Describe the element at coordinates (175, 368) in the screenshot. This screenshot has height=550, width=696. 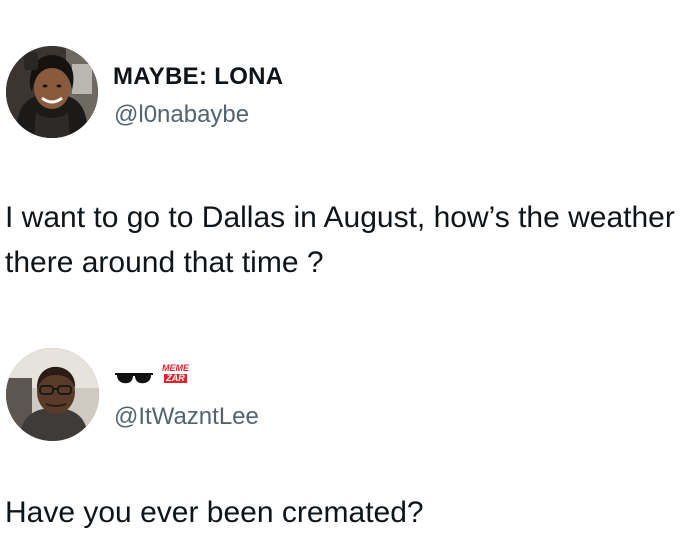
I see `badge-line-1: MEME` at that location.